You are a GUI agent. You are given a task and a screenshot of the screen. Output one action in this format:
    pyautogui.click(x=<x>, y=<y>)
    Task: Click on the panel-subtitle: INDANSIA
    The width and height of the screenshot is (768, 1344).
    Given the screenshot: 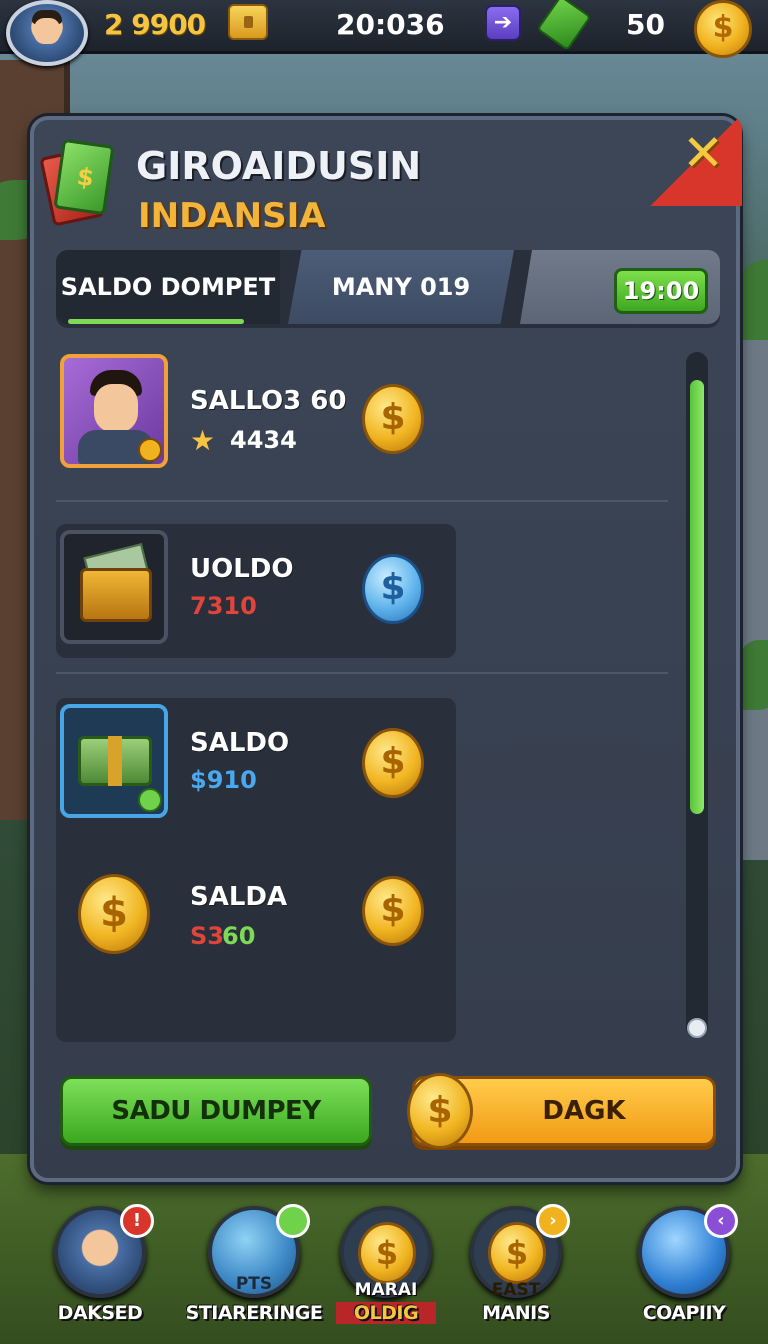 What is the action you would take?
    pyautogui.click(x=232, y=216)
    